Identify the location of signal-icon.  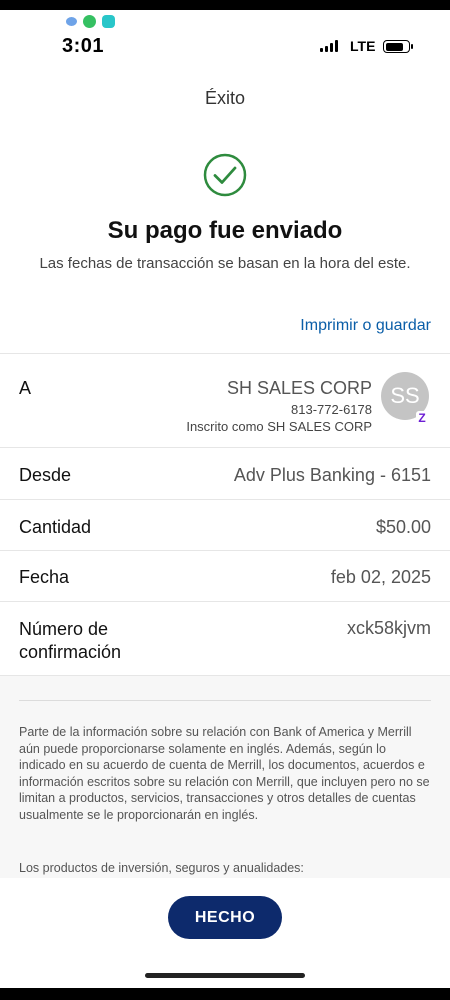
(329, 46).